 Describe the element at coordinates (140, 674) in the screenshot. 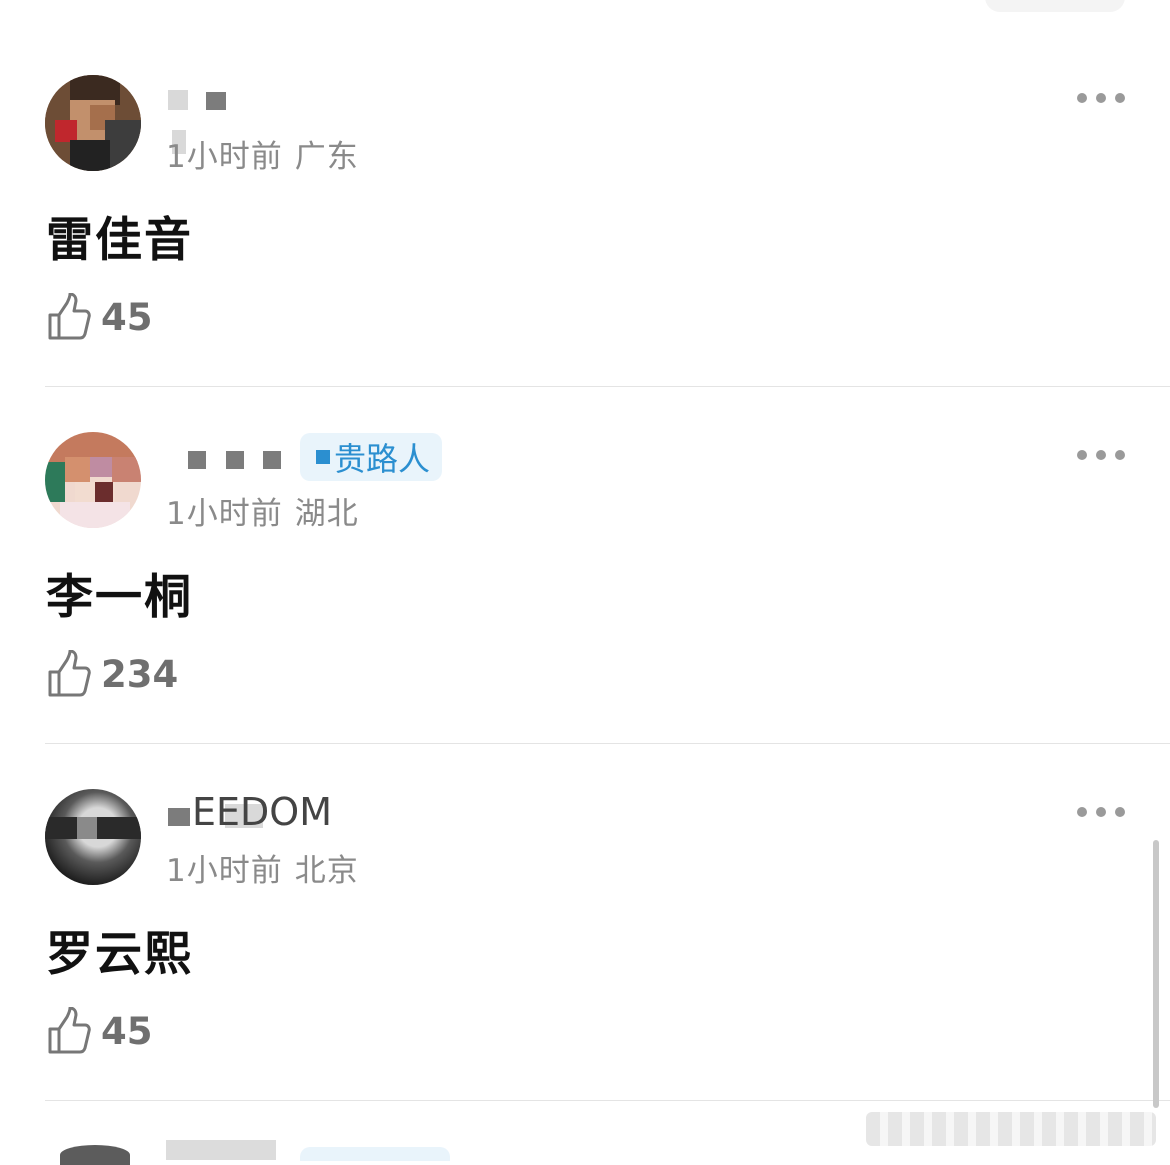

I see `like-count: 234` at that location.